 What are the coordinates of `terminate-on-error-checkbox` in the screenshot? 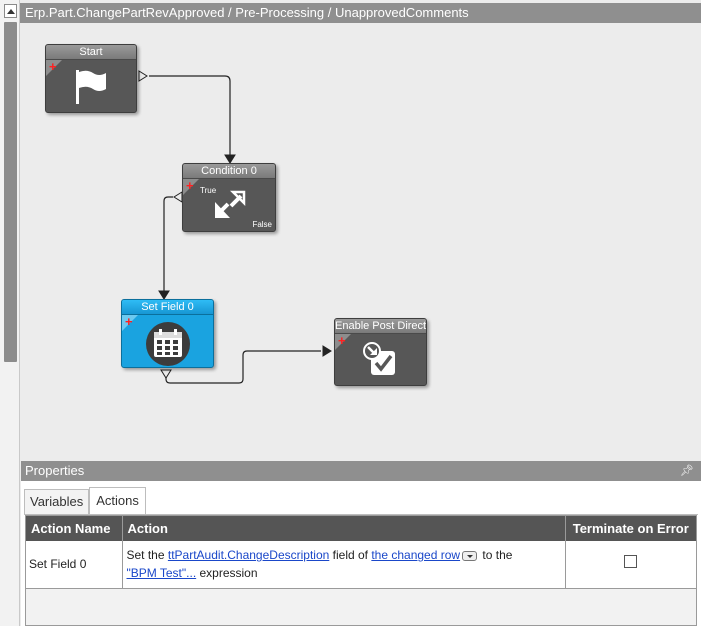 It's located at (631, 562).